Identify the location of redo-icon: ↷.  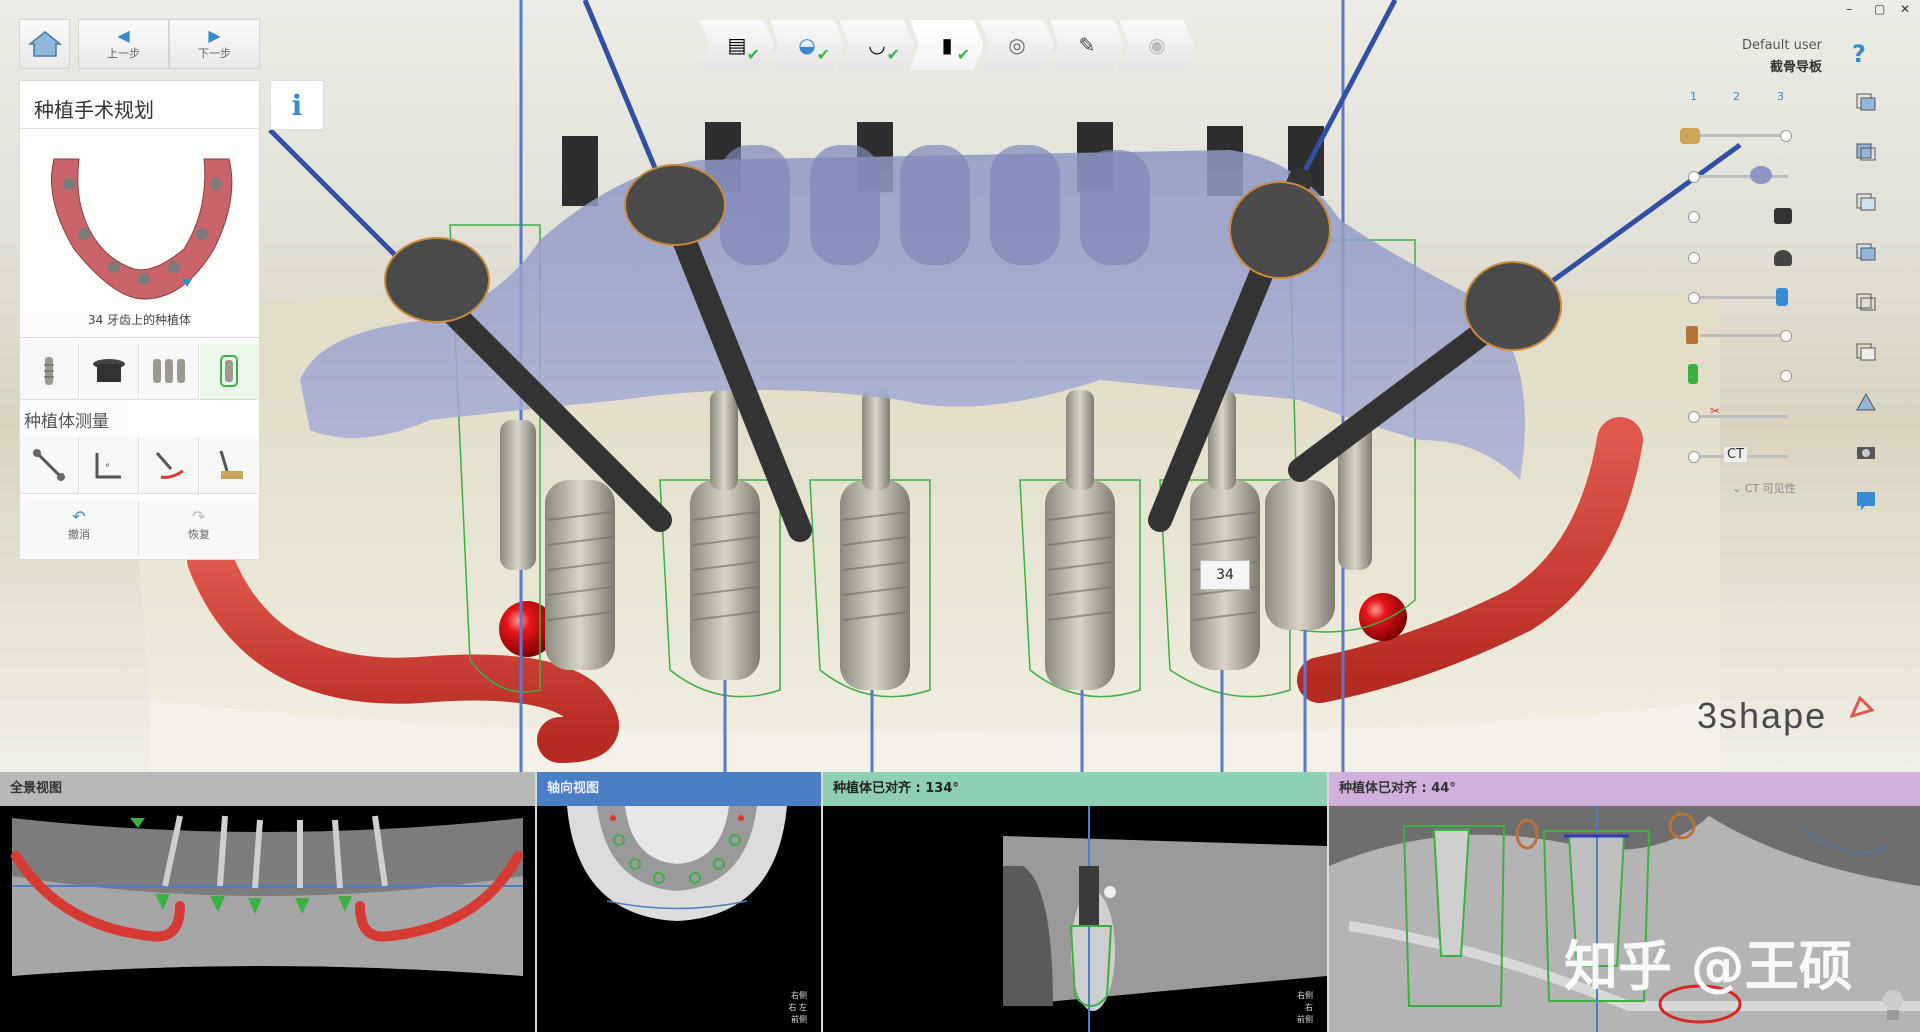
(199, 516).